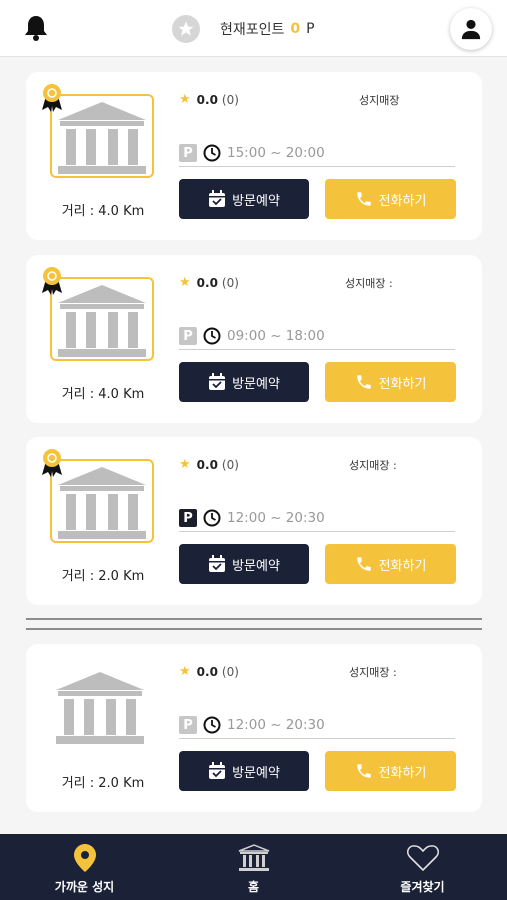 Image resolution: width=507 pixels, height=900 pixels. I want to click on points-label: 현재포인트, so click(252, 30).